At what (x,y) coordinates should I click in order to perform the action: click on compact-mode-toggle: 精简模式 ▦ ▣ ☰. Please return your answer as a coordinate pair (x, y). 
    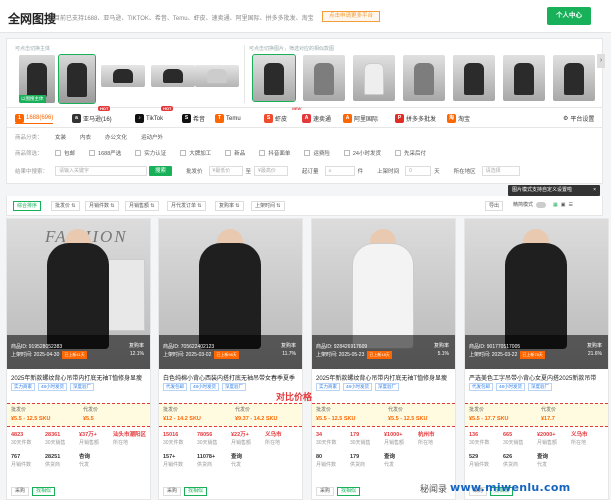
    Looking at the image, I should click on (543, 204).